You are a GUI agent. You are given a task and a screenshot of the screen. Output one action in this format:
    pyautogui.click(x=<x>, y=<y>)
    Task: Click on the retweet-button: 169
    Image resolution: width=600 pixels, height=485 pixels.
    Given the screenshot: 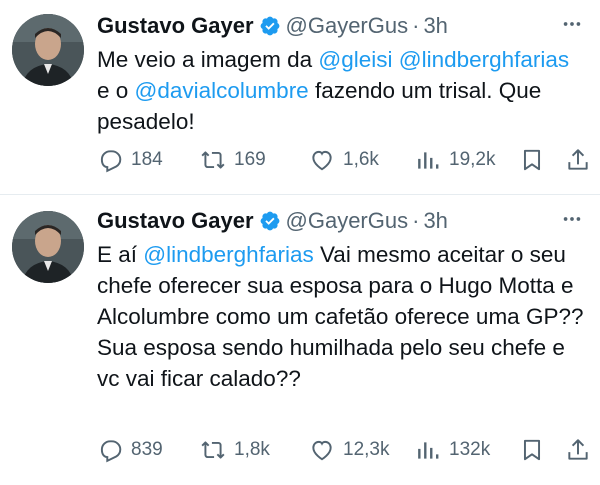 What is the action you would take?
    pyautogui.click(x=233, y=160)
    